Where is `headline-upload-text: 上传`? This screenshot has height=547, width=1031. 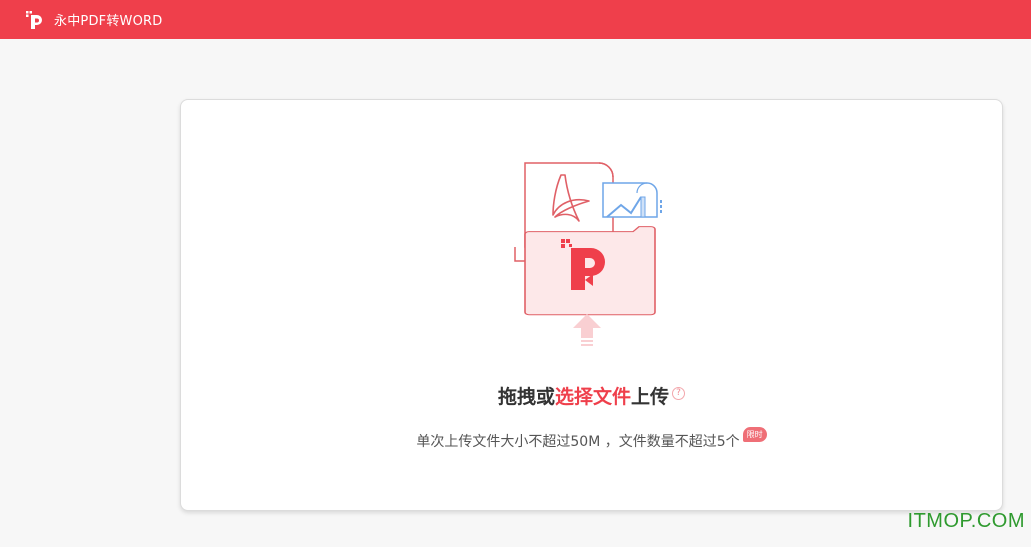
headline-upload-text: 上传 is located at coordinates (650, 397).